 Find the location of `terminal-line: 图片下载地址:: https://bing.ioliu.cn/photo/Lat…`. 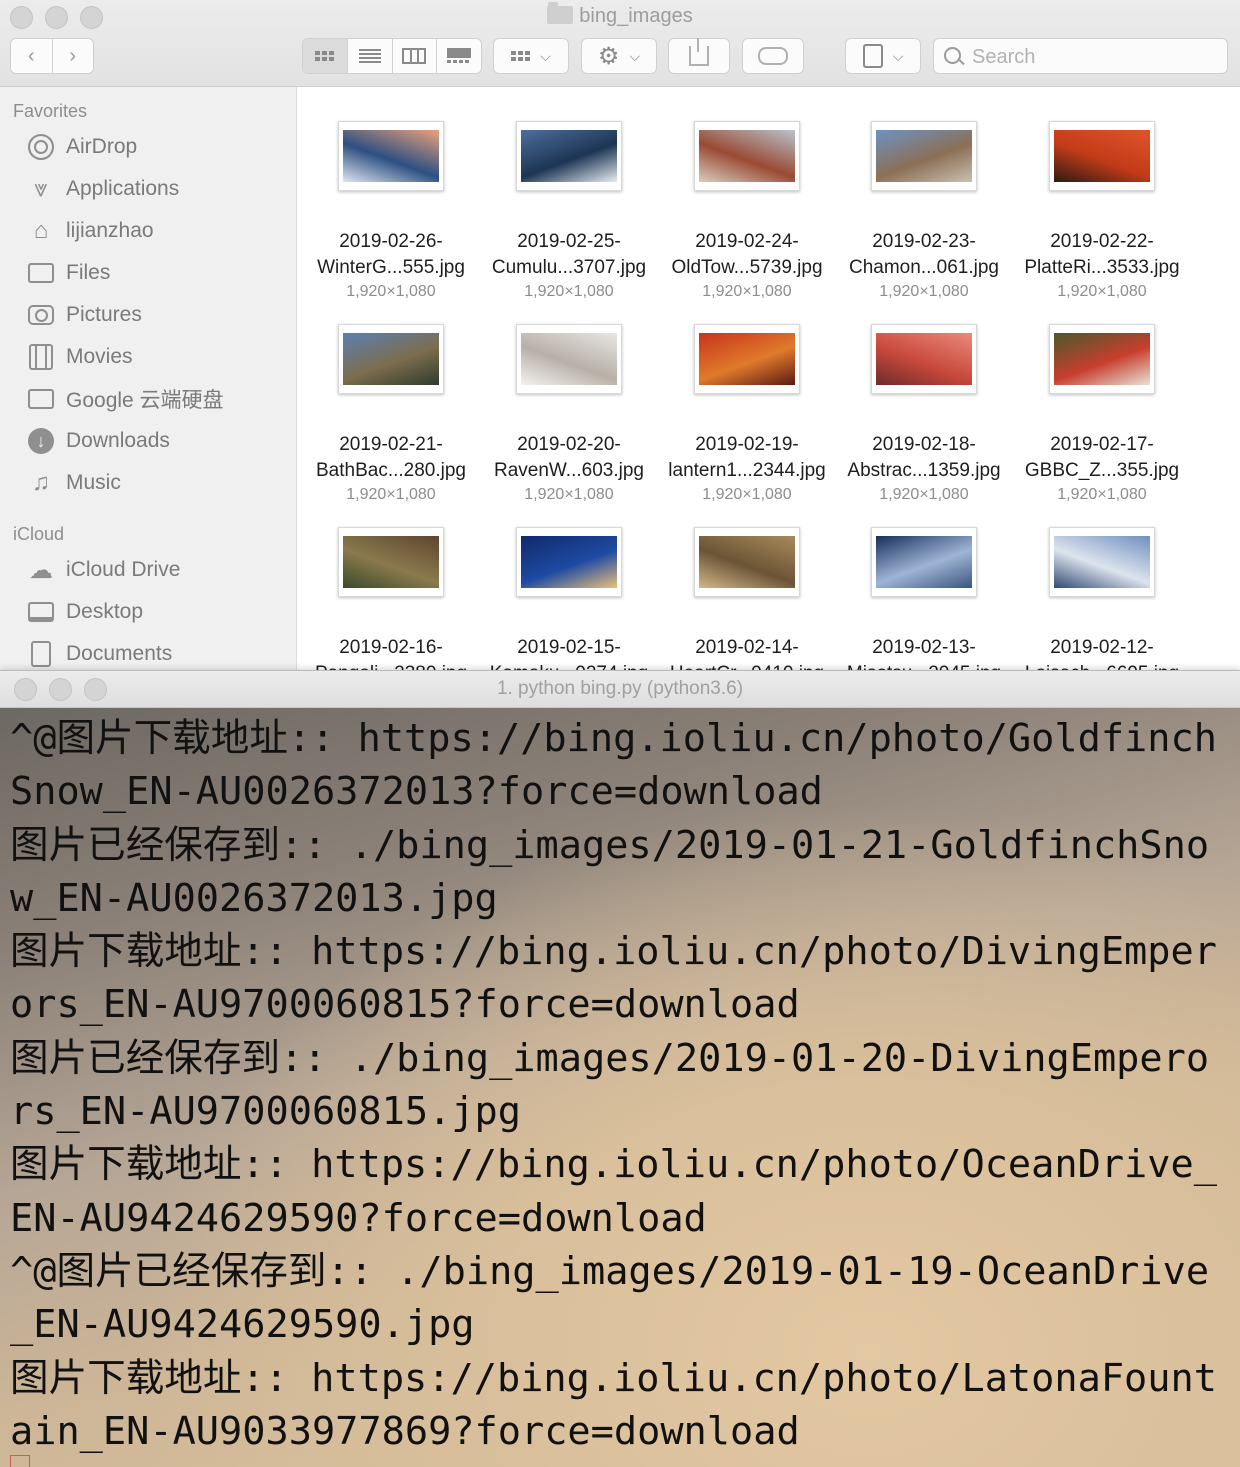

terminal-line: 图片下载地址:: https://bing.ioliu.cn/photo/Lat… is located at coordinates (613, 1378).